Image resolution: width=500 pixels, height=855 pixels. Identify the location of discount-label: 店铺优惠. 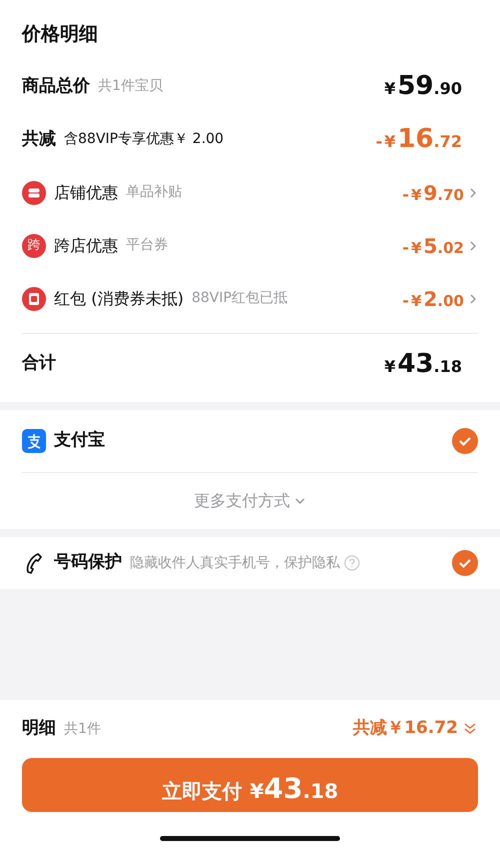
(86, 193).